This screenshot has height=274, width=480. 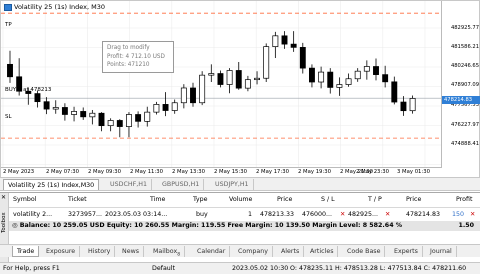 What do you see at coordinates (441, 251) in the screenshot?
I see `tab-journal: Journal` at bounding box center [441, 251].